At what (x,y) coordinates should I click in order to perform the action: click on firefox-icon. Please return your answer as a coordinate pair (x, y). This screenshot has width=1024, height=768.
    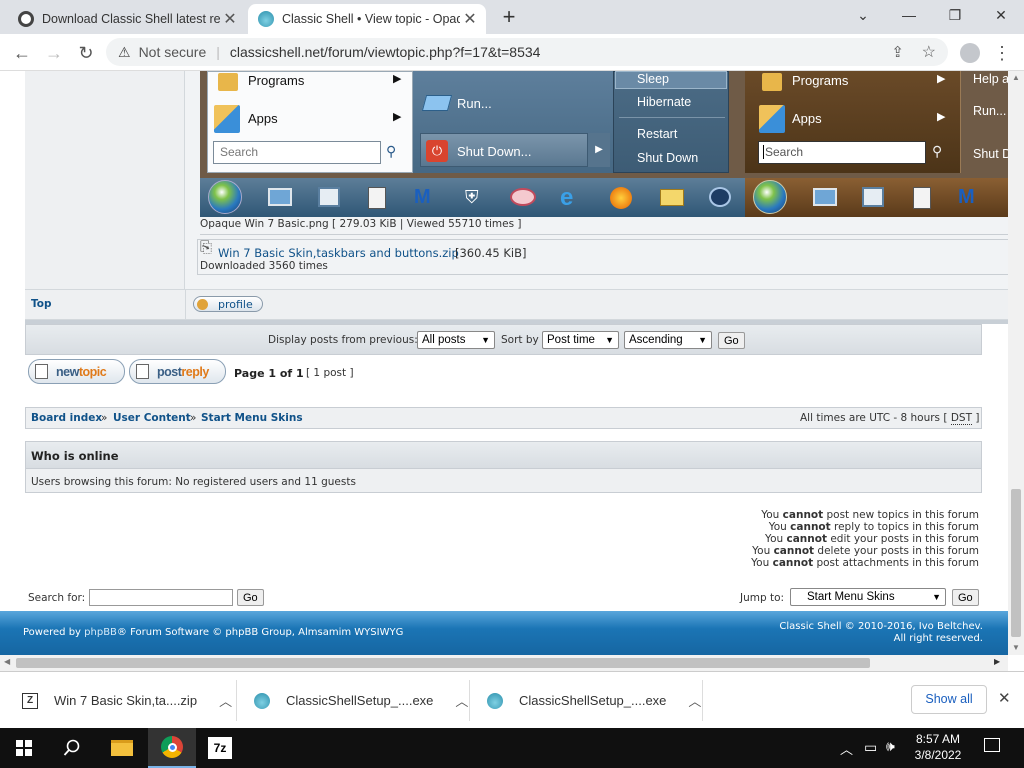
    Looking at the image, I should click on (621, 198).